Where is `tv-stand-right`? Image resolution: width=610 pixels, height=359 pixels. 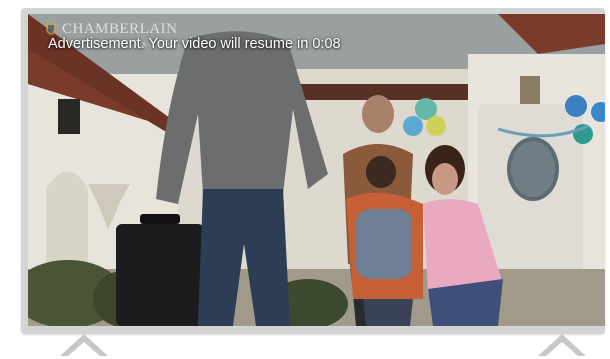 tv-stand-right is located at coordinates (562, 345).